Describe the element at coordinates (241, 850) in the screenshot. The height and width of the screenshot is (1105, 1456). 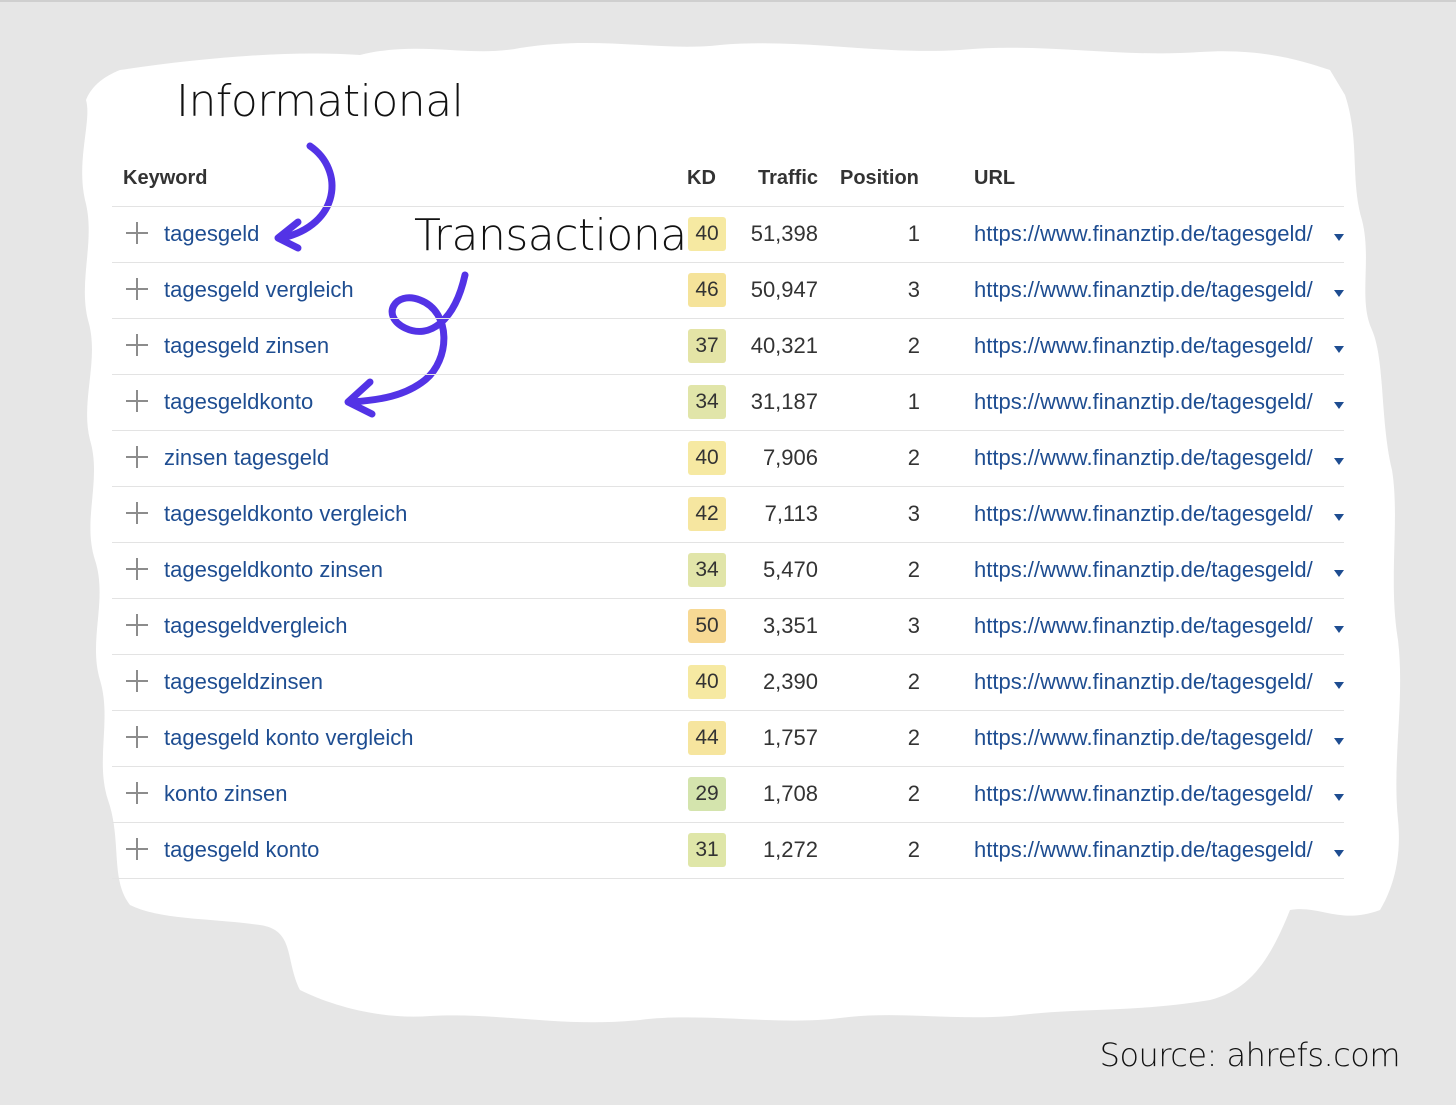
I see `keyword-link: tagesgeld konto` at that location.